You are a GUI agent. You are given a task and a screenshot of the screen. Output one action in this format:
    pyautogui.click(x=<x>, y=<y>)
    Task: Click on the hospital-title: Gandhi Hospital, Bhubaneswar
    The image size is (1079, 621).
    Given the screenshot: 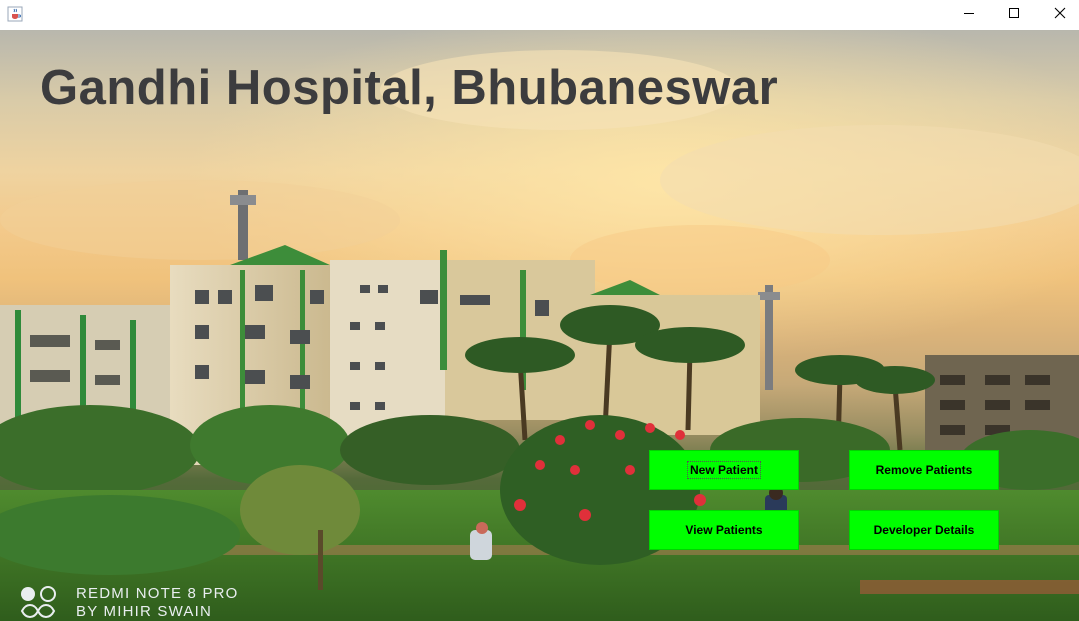 What is the action you would take?
    pyautogui.click(x=409, y=88)
    